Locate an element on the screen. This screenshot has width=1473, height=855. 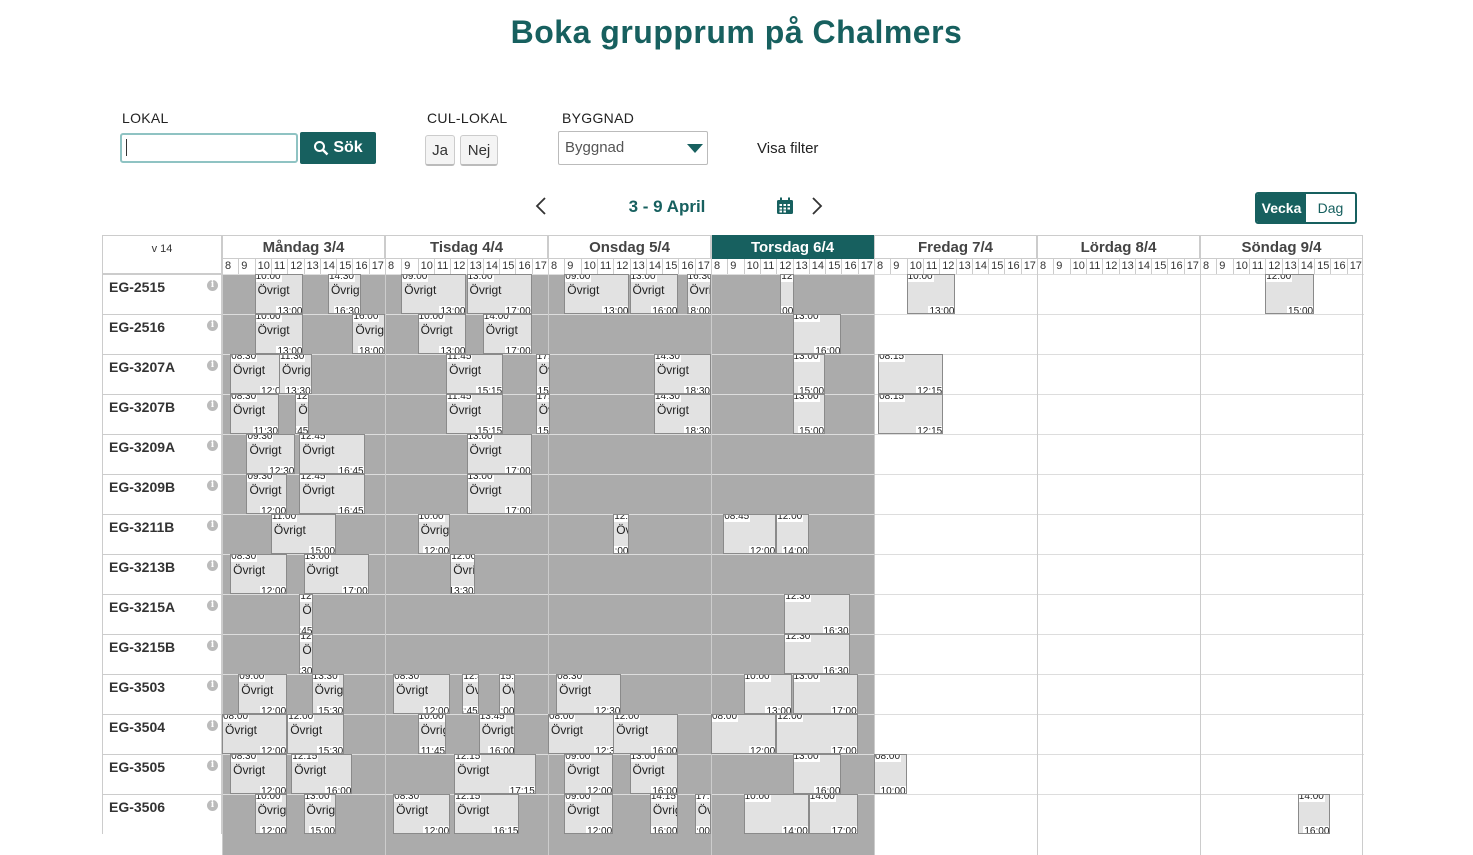
booking-block: 08:30 Övrigt 11:30 is located at coordinates (255, 414).